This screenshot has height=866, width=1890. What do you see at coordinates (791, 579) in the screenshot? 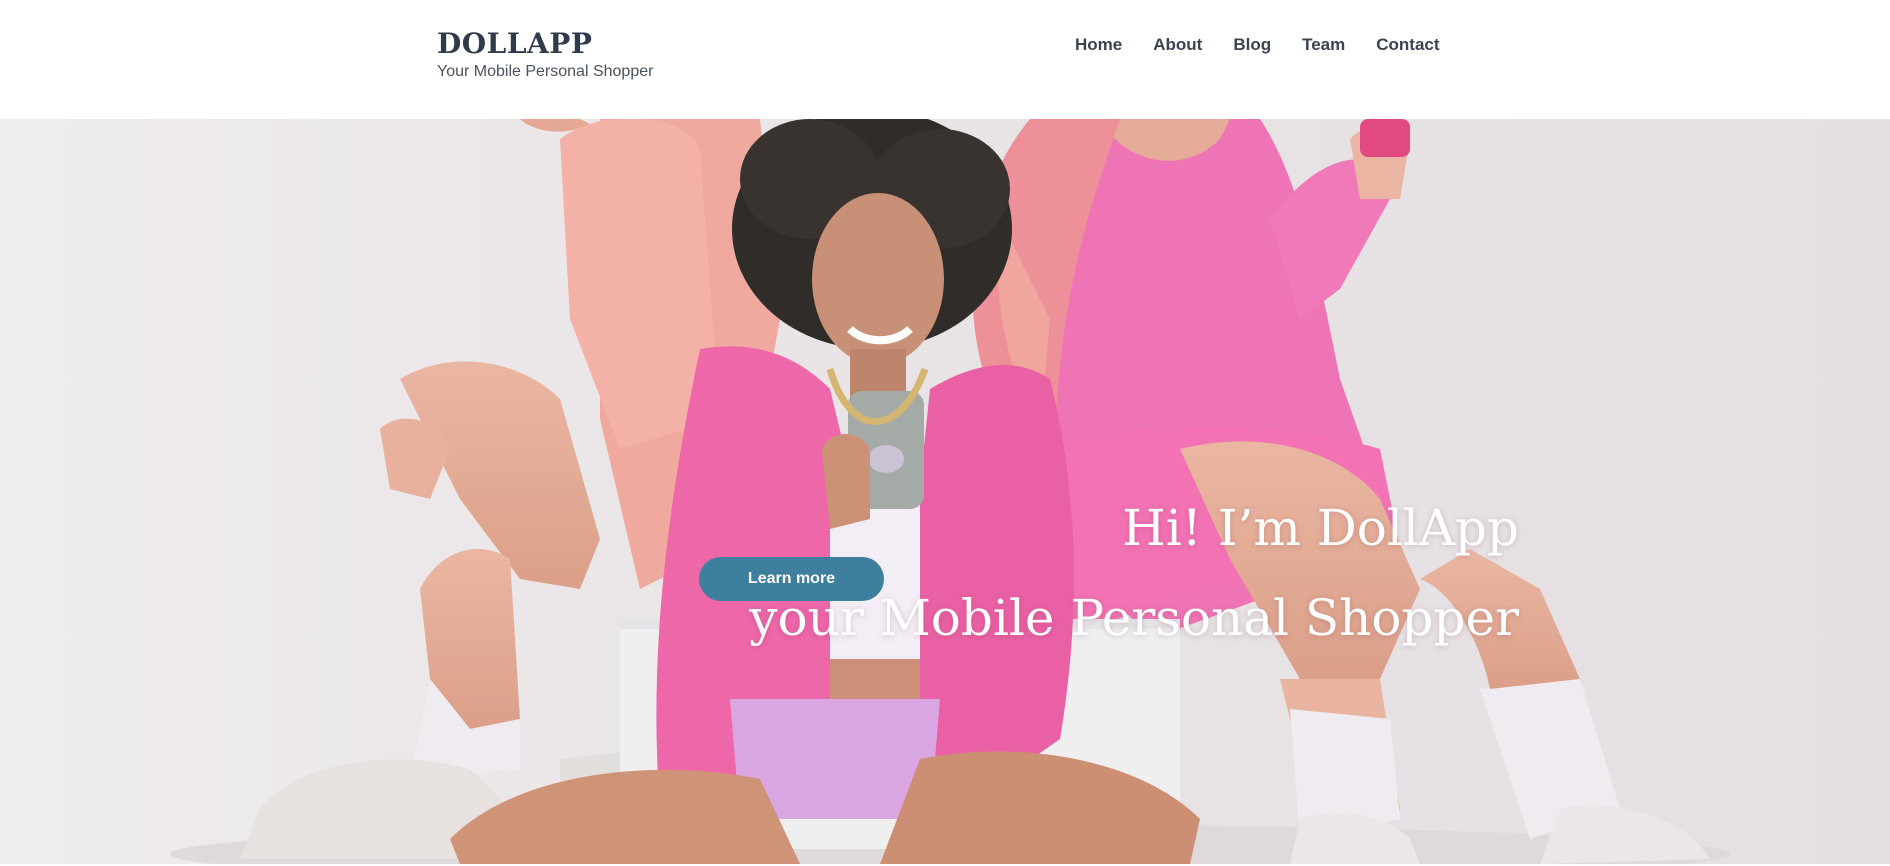
I see `learn-more-button: Learn more` at bounding box center [791, 579].